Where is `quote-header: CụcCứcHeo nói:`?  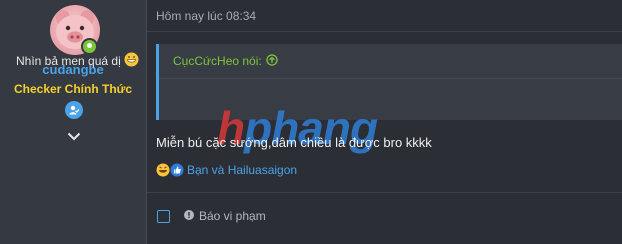
quote-header: CụcCứcHeo nói: is located at coordinates (390, 61).